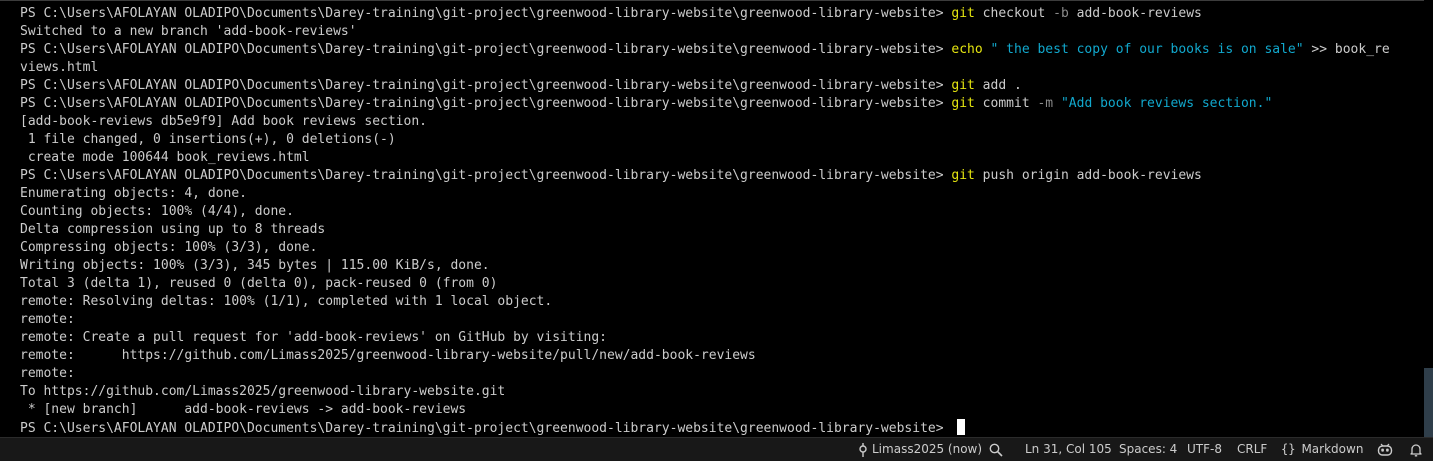  Describe the element at coordinates (133, 193) in the screenshot. I see `terminal-text-segment: Enumerating objects: 4, done.` at that location.